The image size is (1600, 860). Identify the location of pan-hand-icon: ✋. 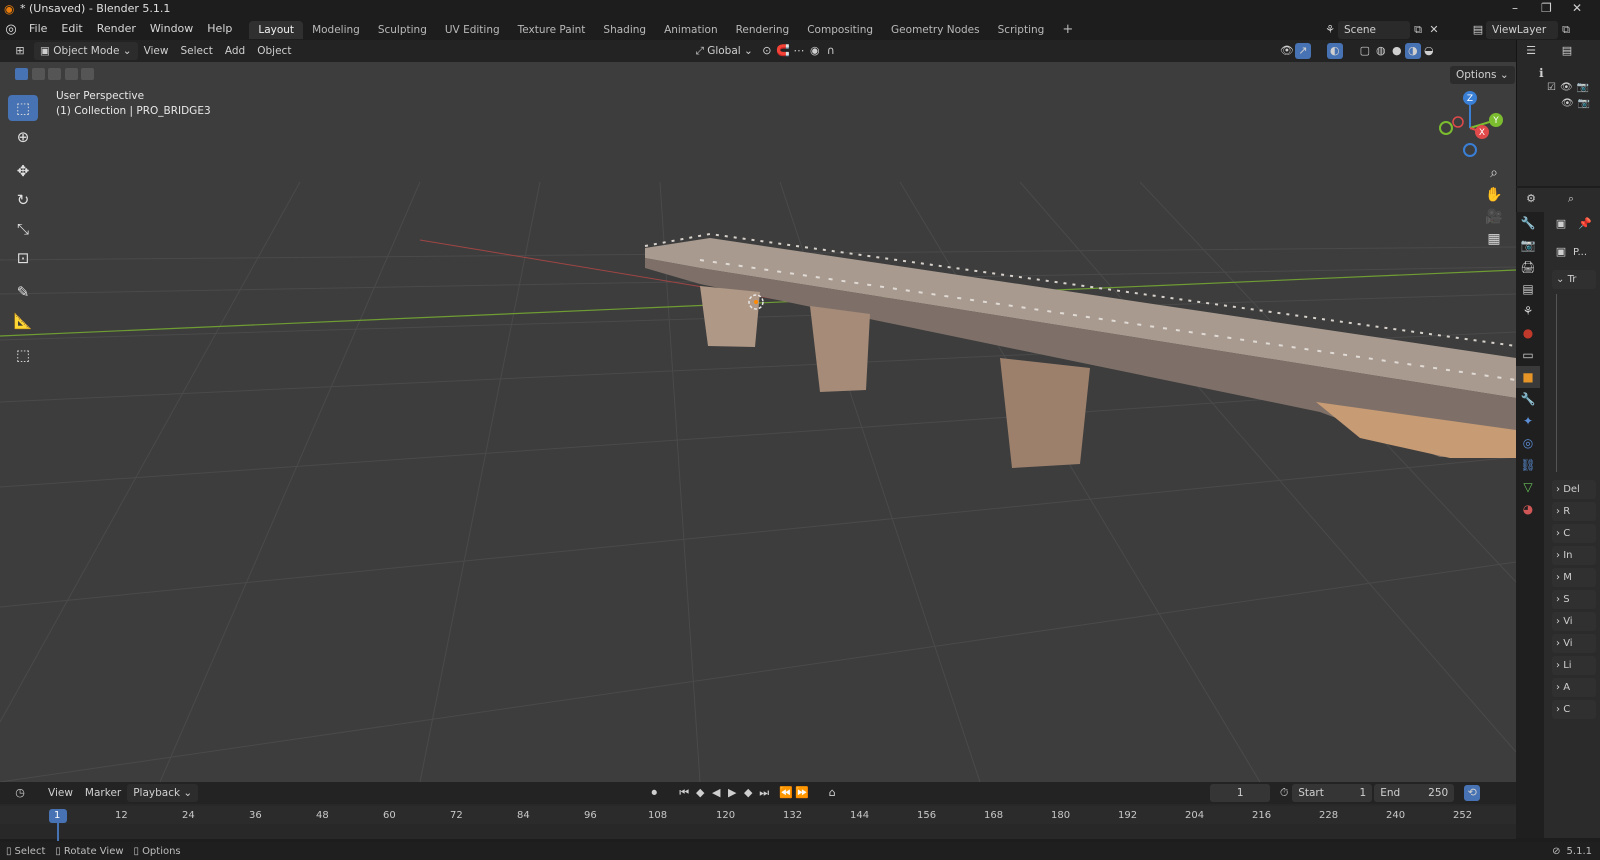
(1494, 195).